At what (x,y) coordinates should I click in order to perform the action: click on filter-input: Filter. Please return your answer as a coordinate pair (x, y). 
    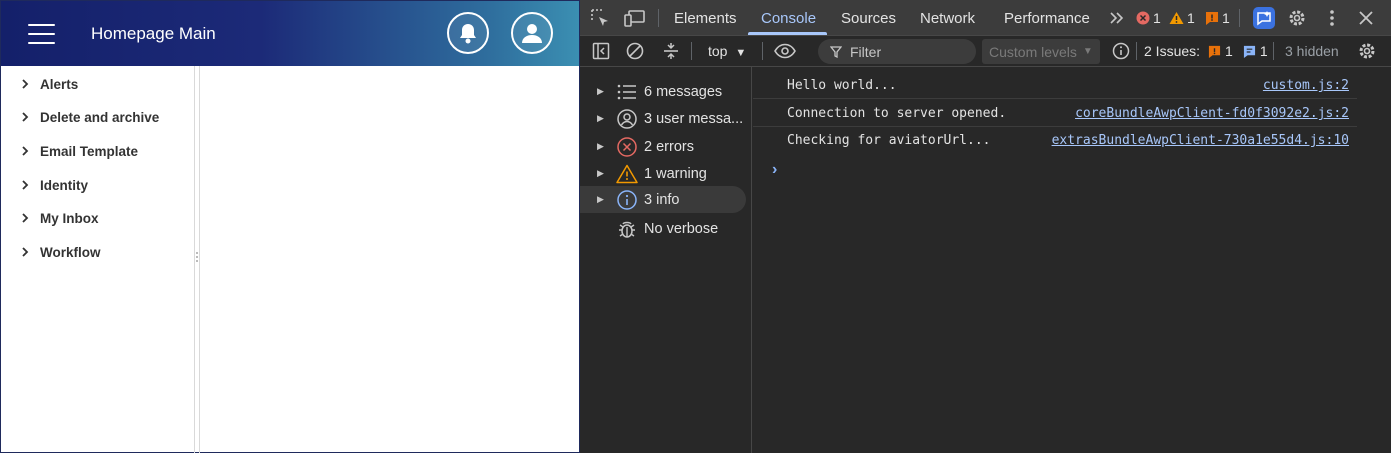
    Looking at the image, I should click on (897, 51).